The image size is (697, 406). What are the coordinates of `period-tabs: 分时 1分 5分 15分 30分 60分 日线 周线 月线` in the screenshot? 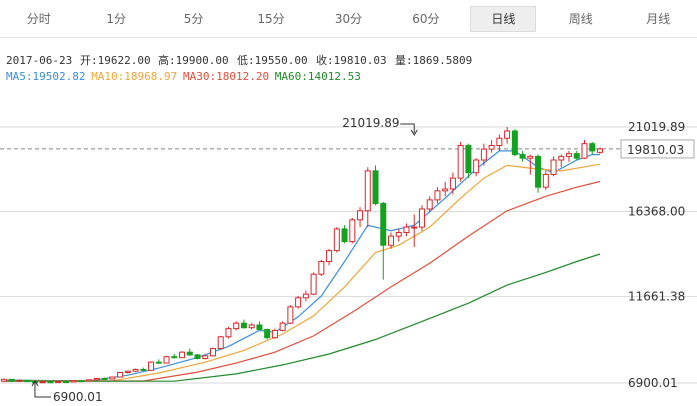 It's located at (348, 19).